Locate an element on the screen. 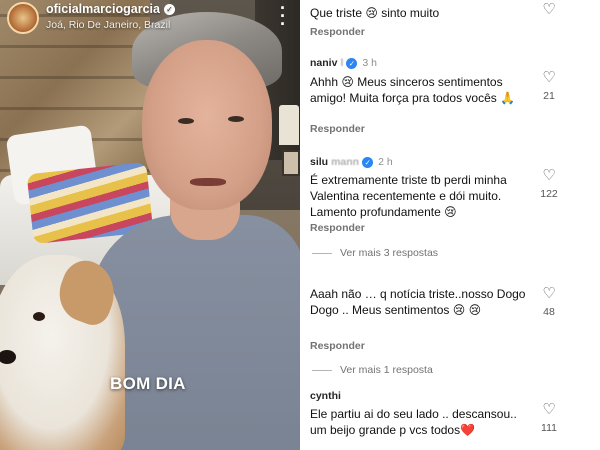 Image resolution: width=600 pixels, height=450 pixels. post-username: oficialmarciogarcia ✓ is located at coordinates (110, 9).